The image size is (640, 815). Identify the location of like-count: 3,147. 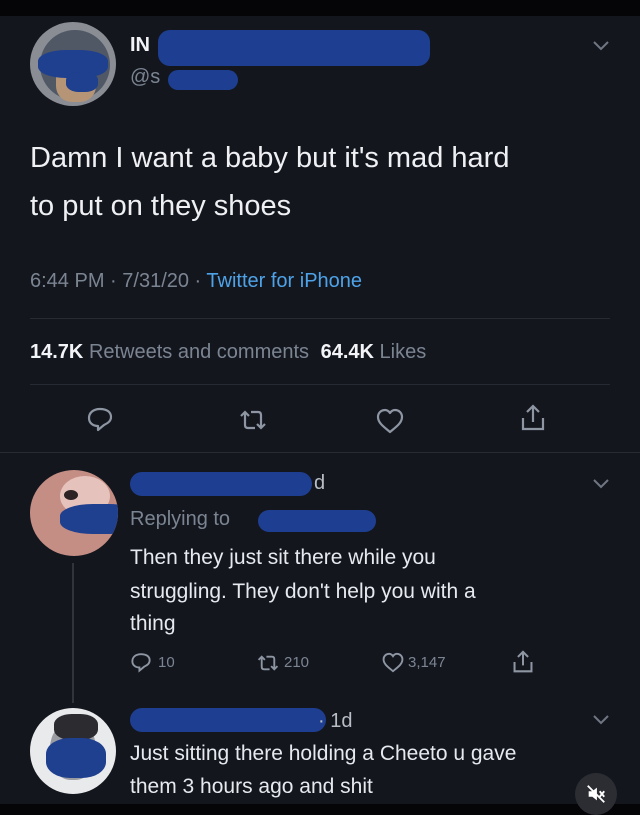
(427, 662).